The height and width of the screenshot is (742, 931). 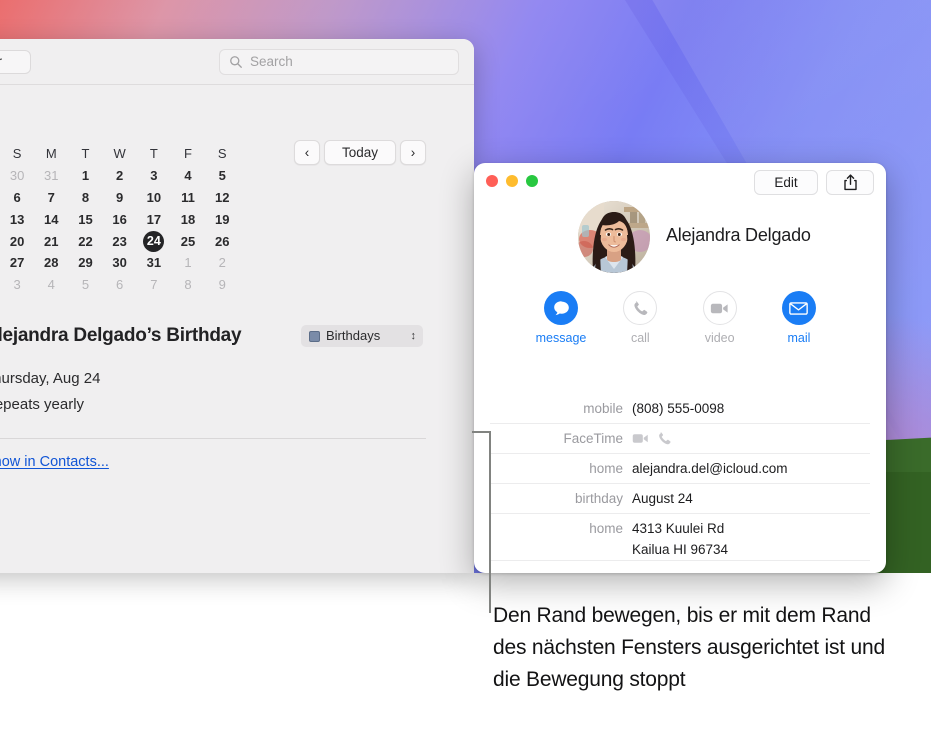 What do you see at coordinates (154, 219) in the screenshot?
I see `day-cell: 17` at bounding box center [154, 219].